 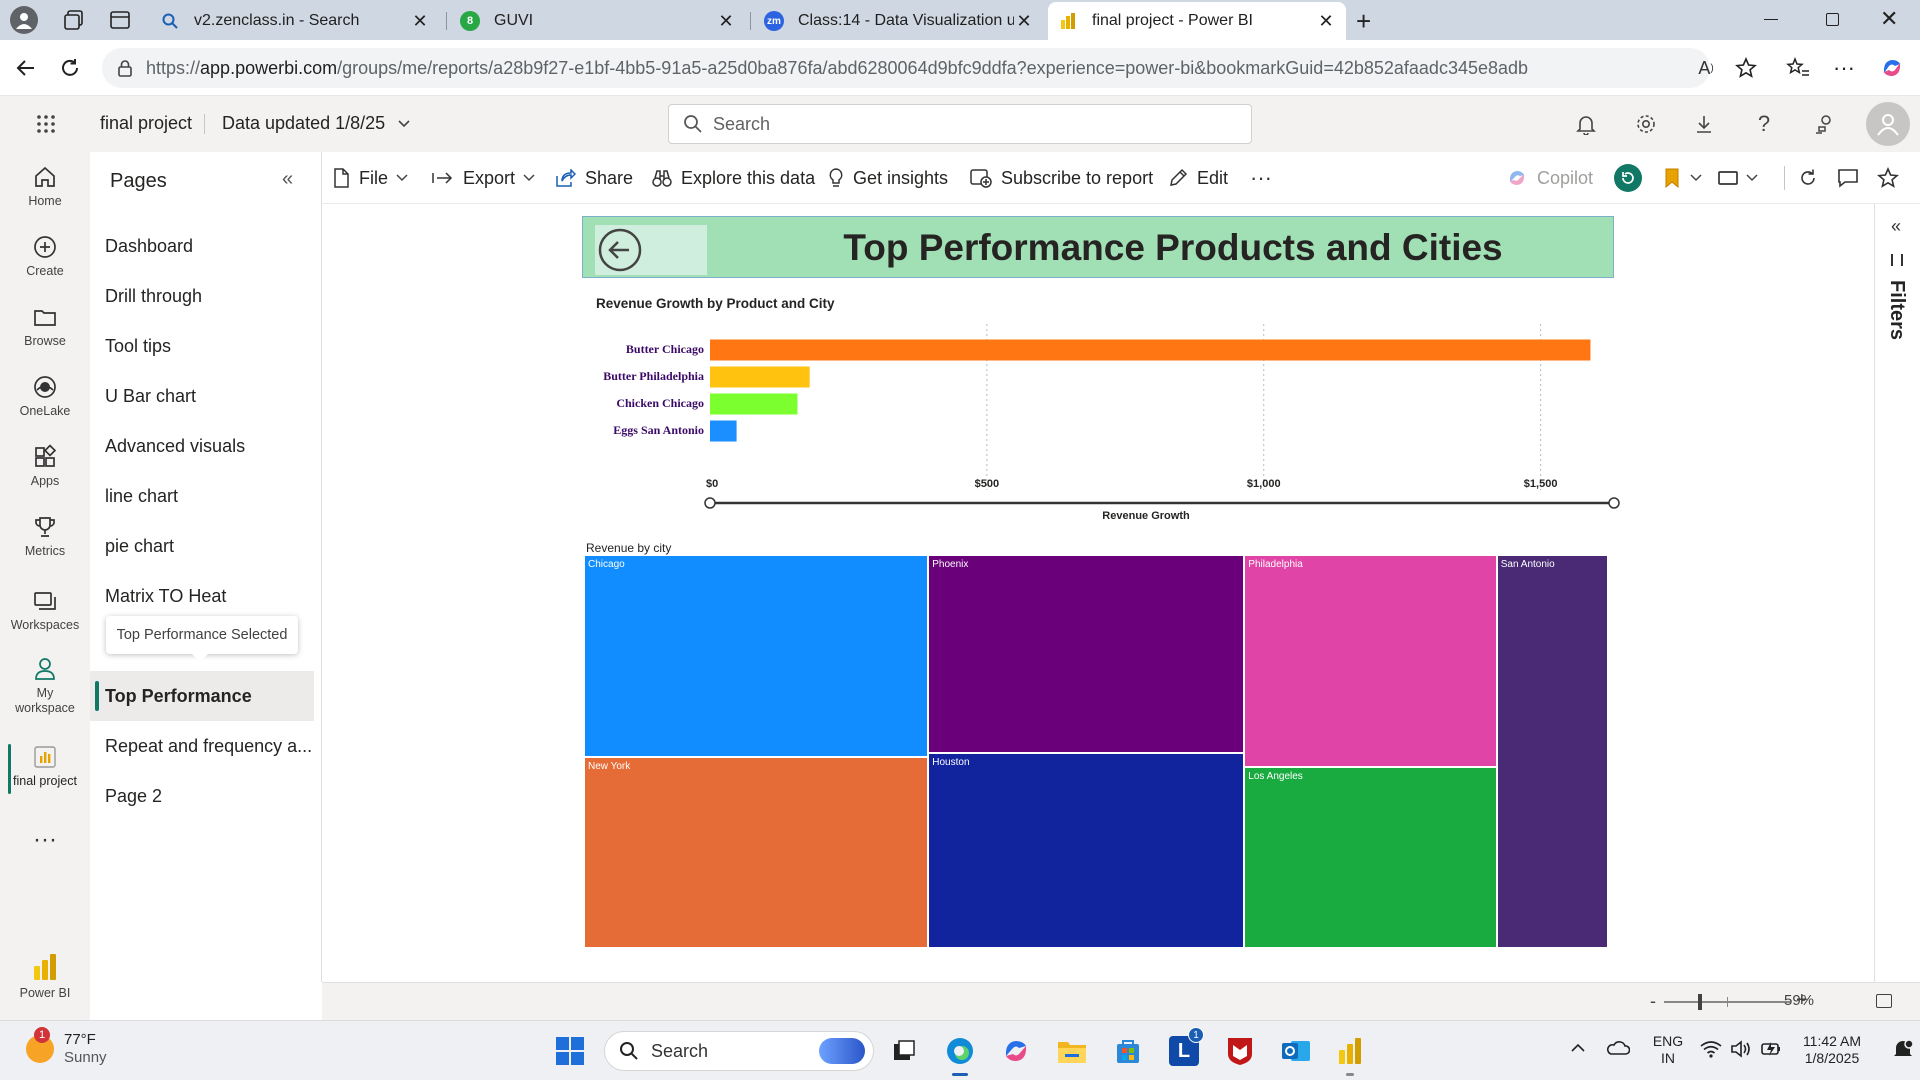 What do you see at coordinates (202, 246) in the screenshot?
I see `page-item: Dashboard` at bounding box center [202, 246].